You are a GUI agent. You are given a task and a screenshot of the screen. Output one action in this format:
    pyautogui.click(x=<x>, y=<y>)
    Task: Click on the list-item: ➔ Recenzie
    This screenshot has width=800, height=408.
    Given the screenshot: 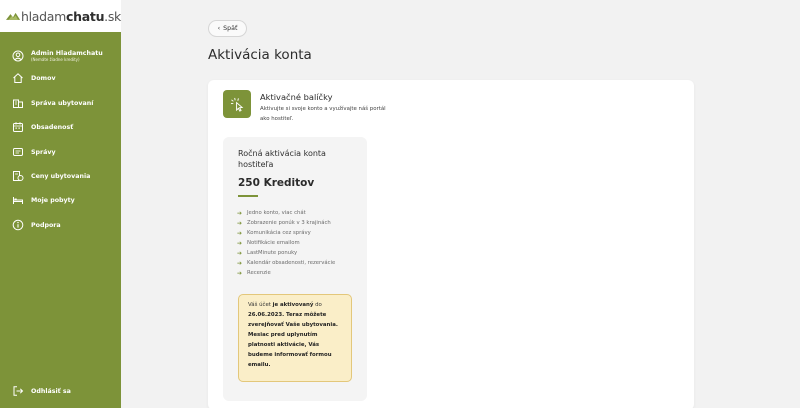 What is the action you would take?
    pyautogui.click(x=254, y=273)
    